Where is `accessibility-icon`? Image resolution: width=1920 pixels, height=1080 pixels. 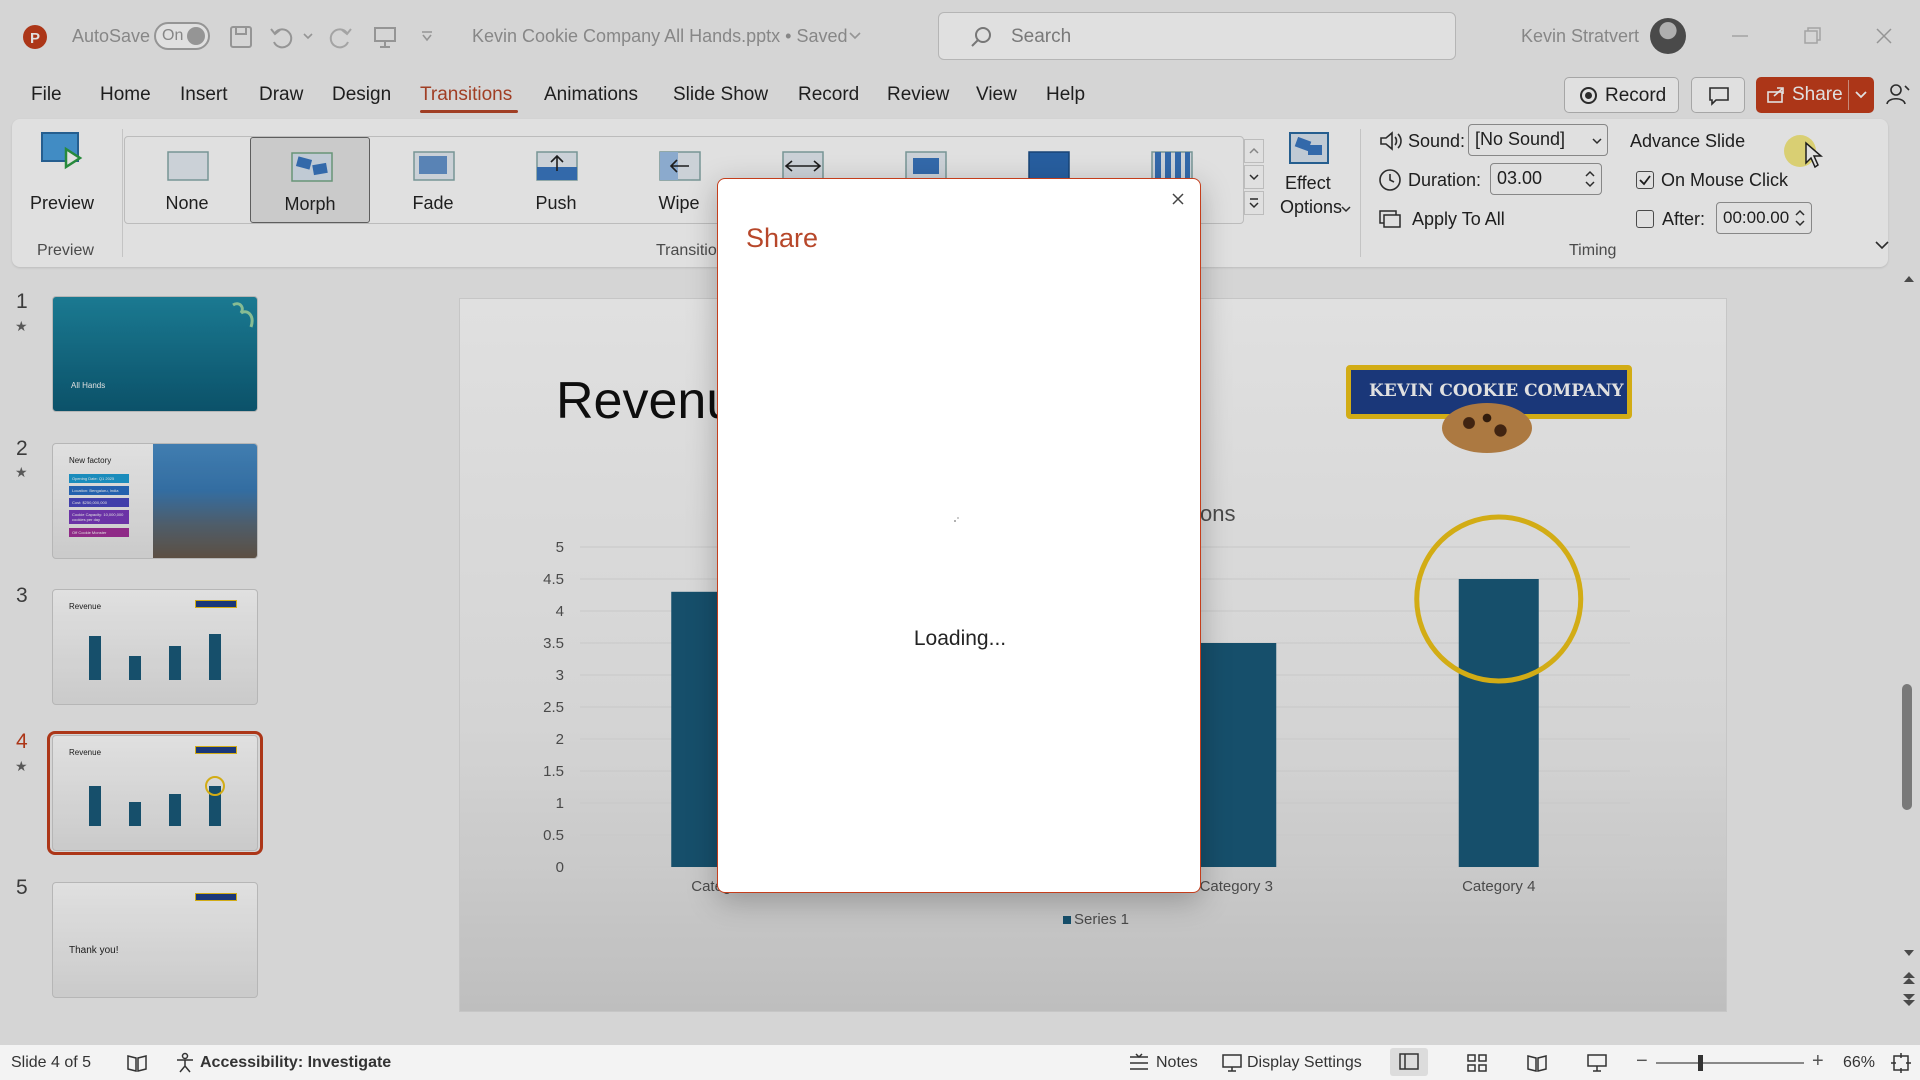
accessibility-icon is located at coordinates (185, 1063).